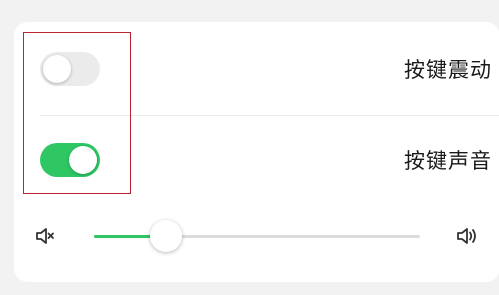 The width and height of the screenshot is (499, 295). Describe the element at coordinates (165, 236) in the screenshot. I see `slider-thumb` at that location.